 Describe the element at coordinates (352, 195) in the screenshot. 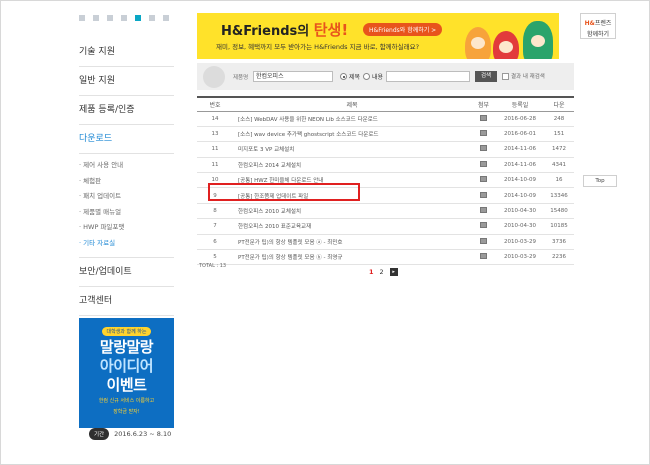

I see `cell-title-link: [공통] 한조쯤제 업데이트 파일` at that location.